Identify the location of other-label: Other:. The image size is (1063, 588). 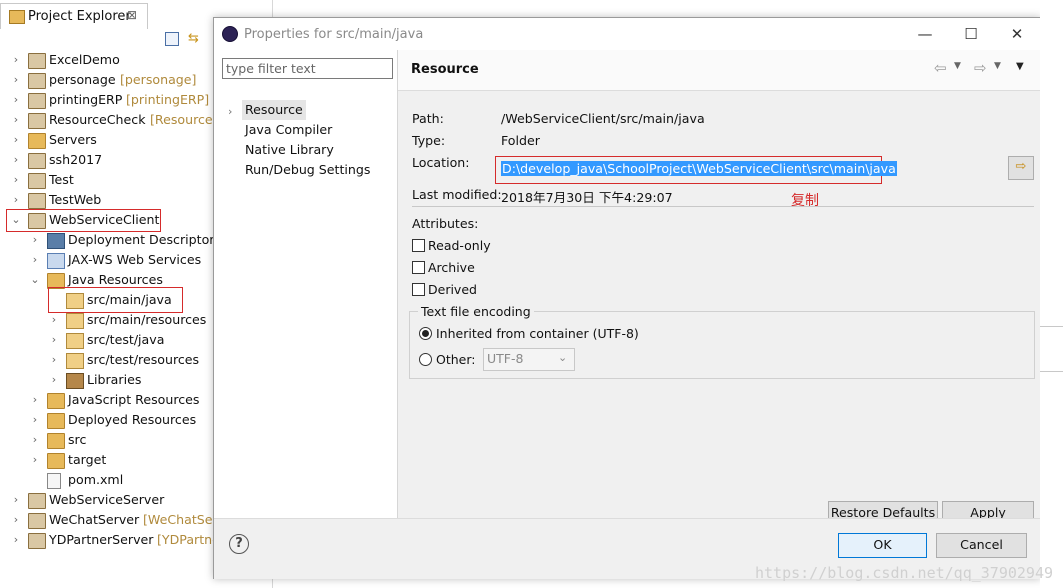
(456, 359).